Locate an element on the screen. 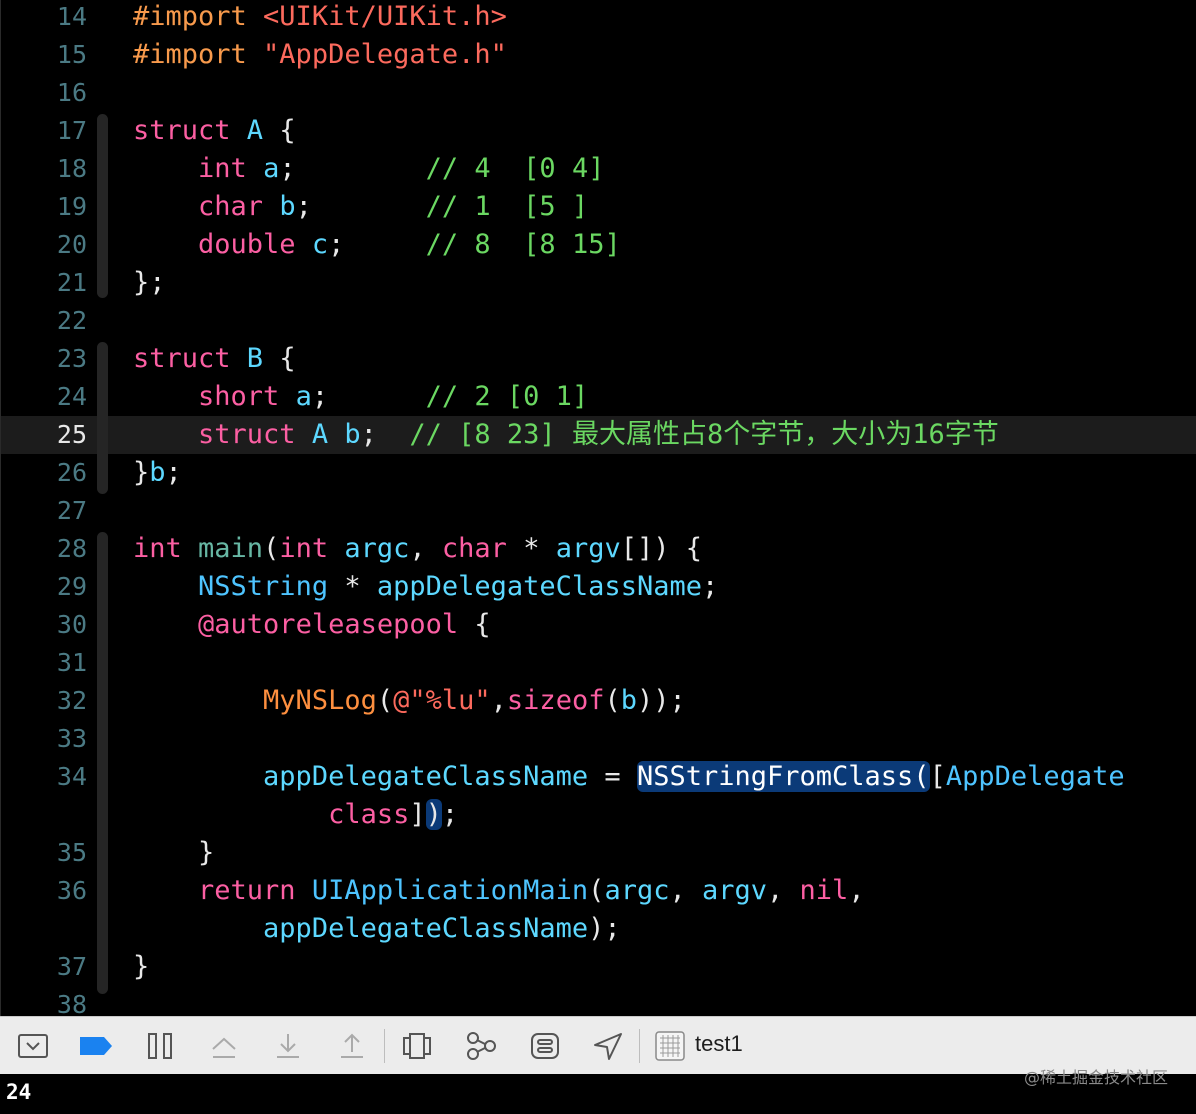 Image resolution: width=1196 pixels, height=1114 pixels. code-line: 28 int main(int argc, char * argv[]) { is located at coordinates (598, 549).